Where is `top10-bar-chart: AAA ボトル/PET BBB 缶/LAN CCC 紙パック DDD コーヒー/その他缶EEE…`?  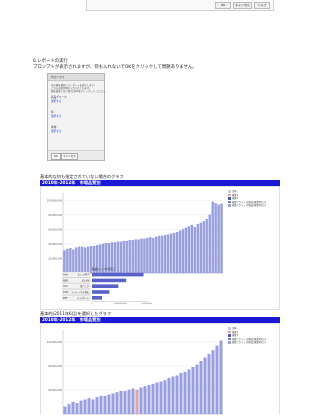 top10-bar-chart: AAA ボトル/PET BBB 缶/LAN CCC 紙パック DDD コーヒー/その他缶EEE… is located at coordinates (107, 288).